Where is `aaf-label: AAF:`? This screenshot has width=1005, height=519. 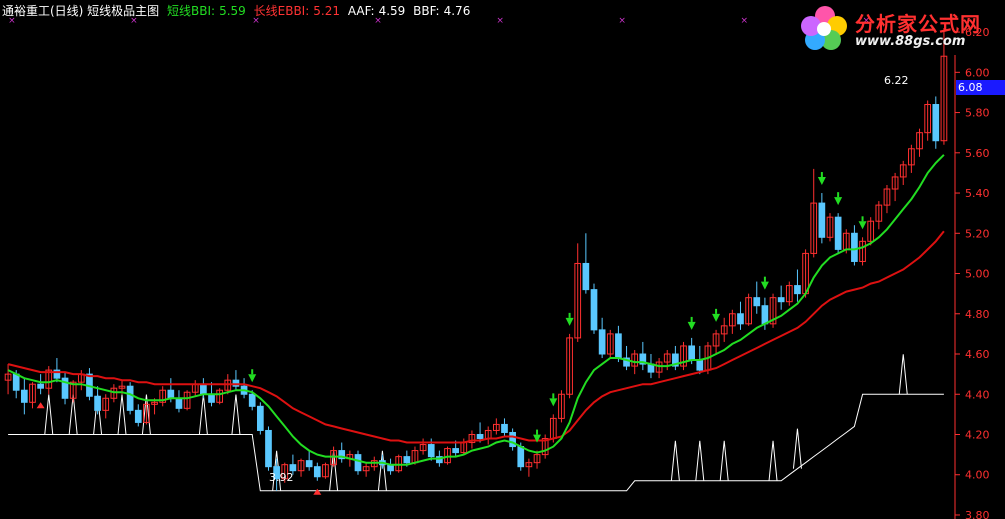
aaf-label: AAF: is located at coordinates (361, 11).